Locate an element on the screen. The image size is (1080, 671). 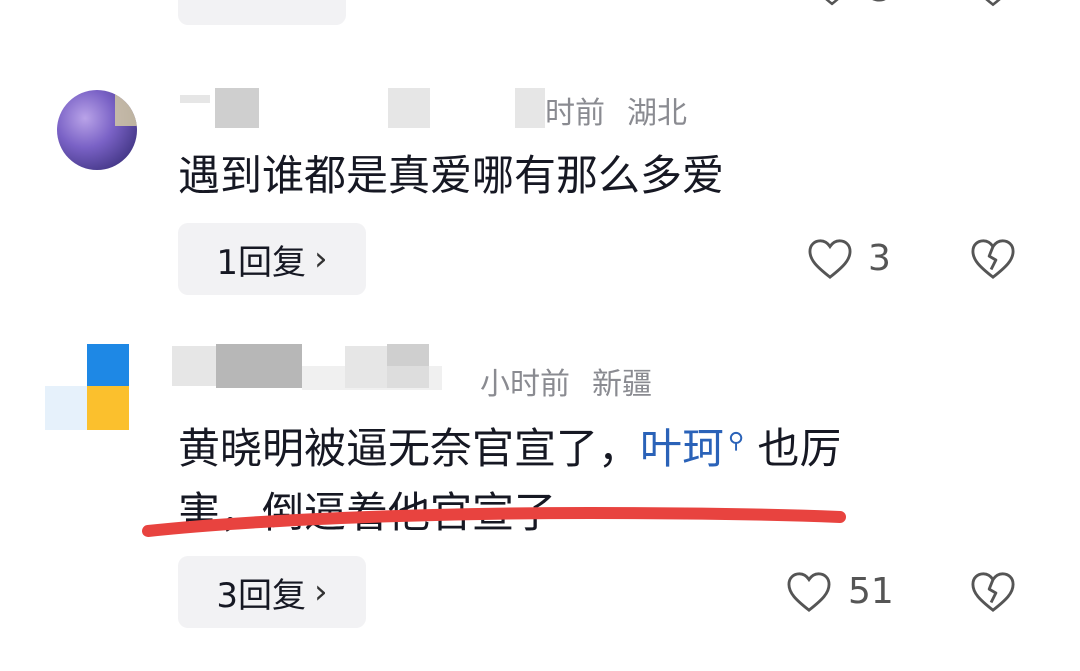
like-count: 51 is located at coordinates (871, 591).